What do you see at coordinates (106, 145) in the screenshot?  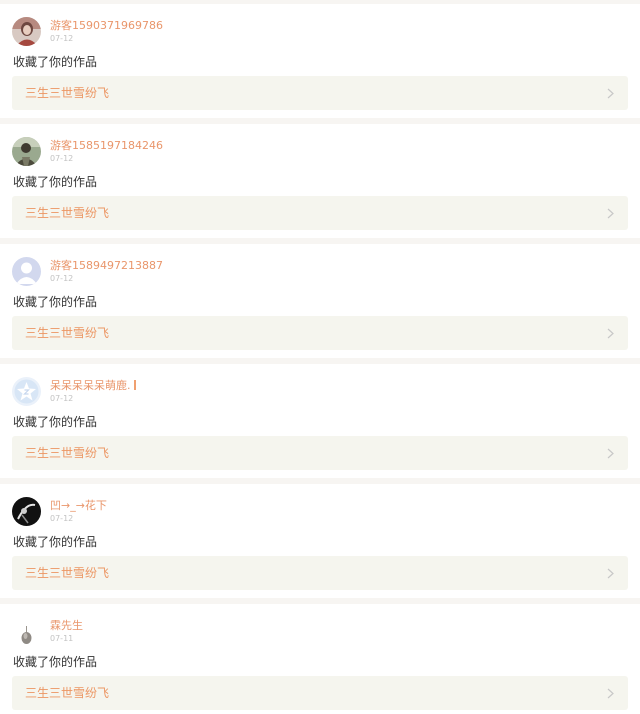 I see `username: 游客1585197184246` at bounding box center [106, 145].